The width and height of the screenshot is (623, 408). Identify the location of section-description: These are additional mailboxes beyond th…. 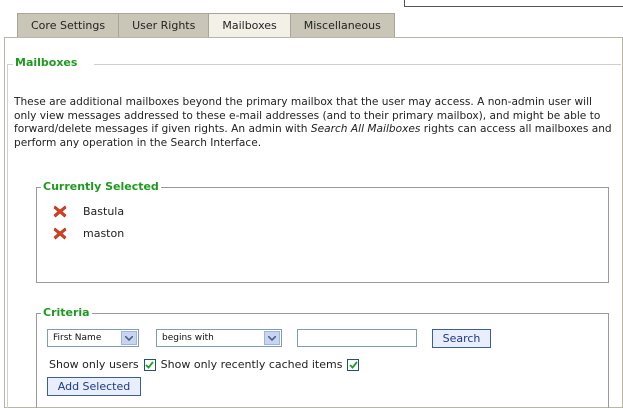
(314, 123).